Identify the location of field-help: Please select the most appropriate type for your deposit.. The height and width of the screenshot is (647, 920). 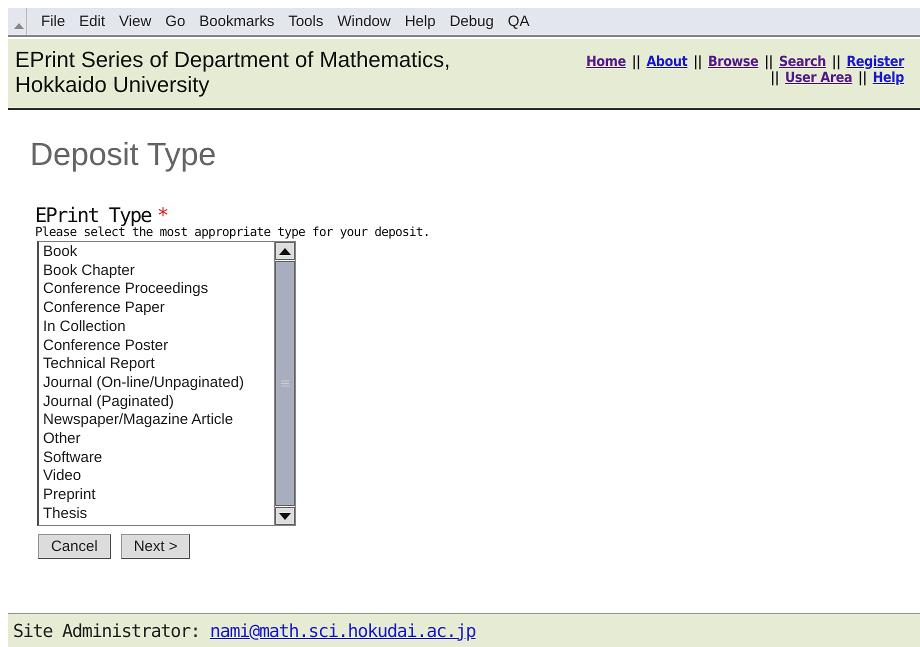
(233, 232).